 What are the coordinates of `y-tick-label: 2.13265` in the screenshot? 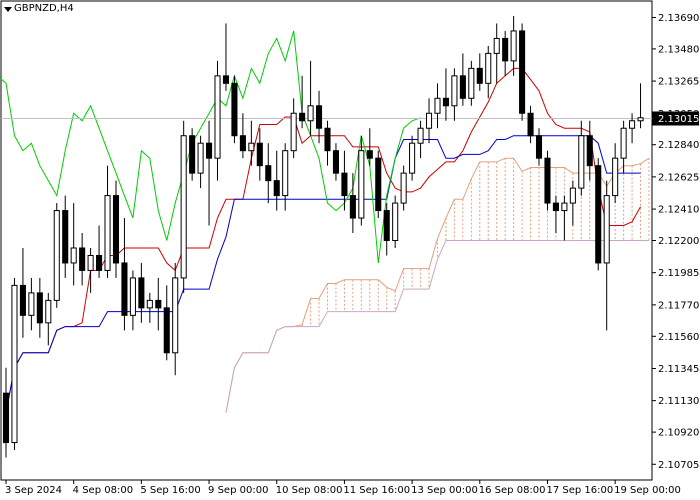 It's located at (678, 82).